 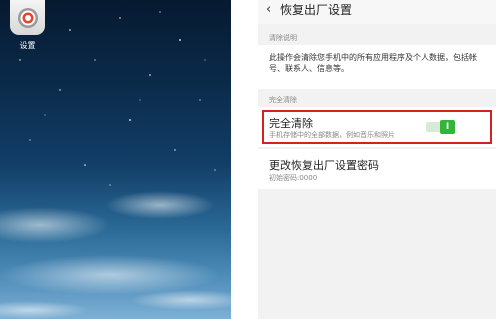 I want to click on back-arrow-icon: ‹, so click(x=272, y=10).